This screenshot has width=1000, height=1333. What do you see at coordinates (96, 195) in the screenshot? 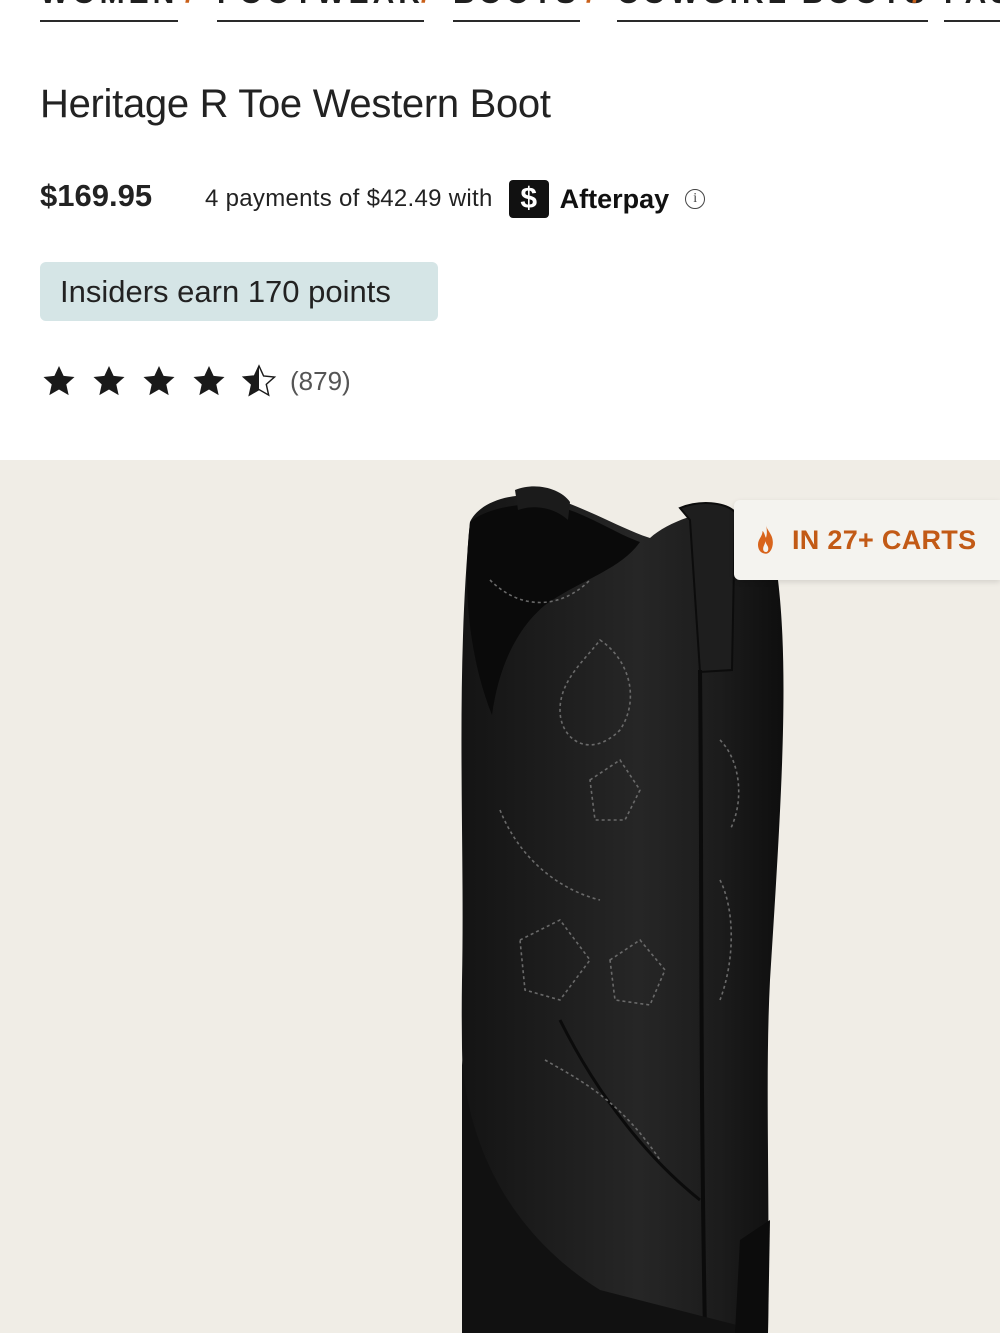
I see `product-price: $169.95` at bounding box center [96, 195].